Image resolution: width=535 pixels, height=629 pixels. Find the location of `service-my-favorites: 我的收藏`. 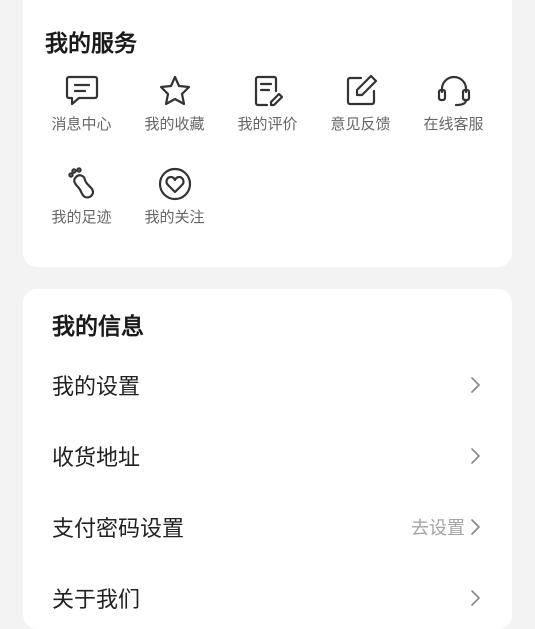

service-my-favorites: 我的收藏 is located at coordinates (174, 103).